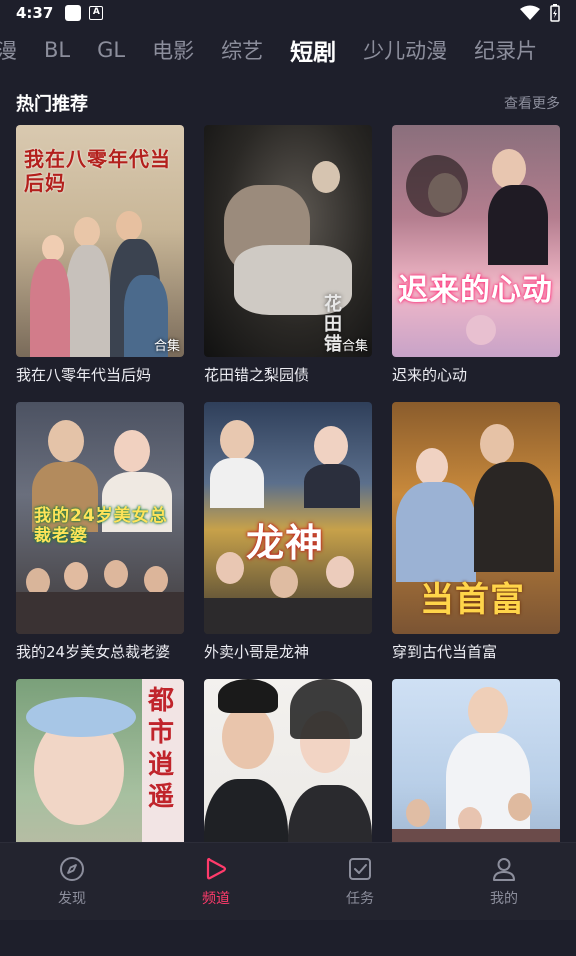 This screenshot has height=956, width=576. What do you see at coordinates (288, 374) in the screenshot?
I see `card-title: 花田错之梨园债` at bounding box center [288, 374].